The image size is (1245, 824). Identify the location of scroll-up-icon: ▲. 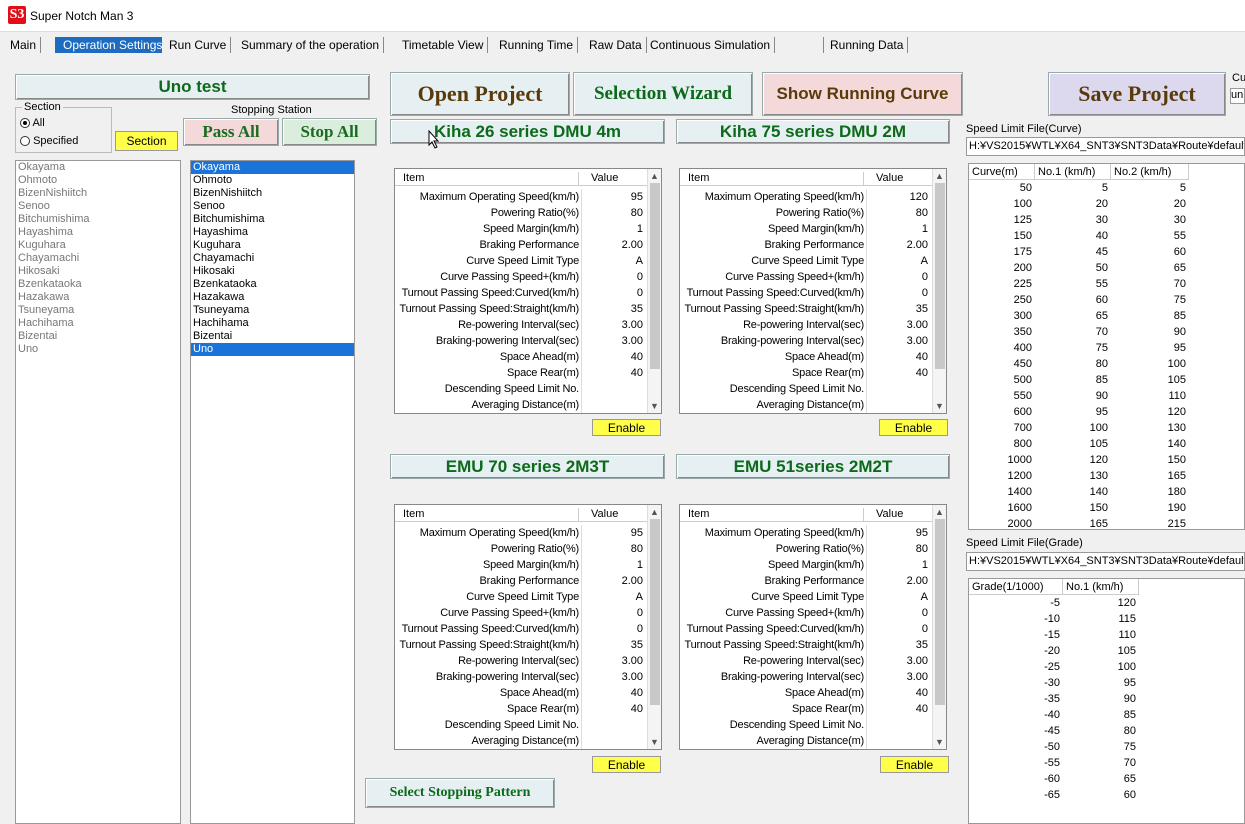
(654, 512).